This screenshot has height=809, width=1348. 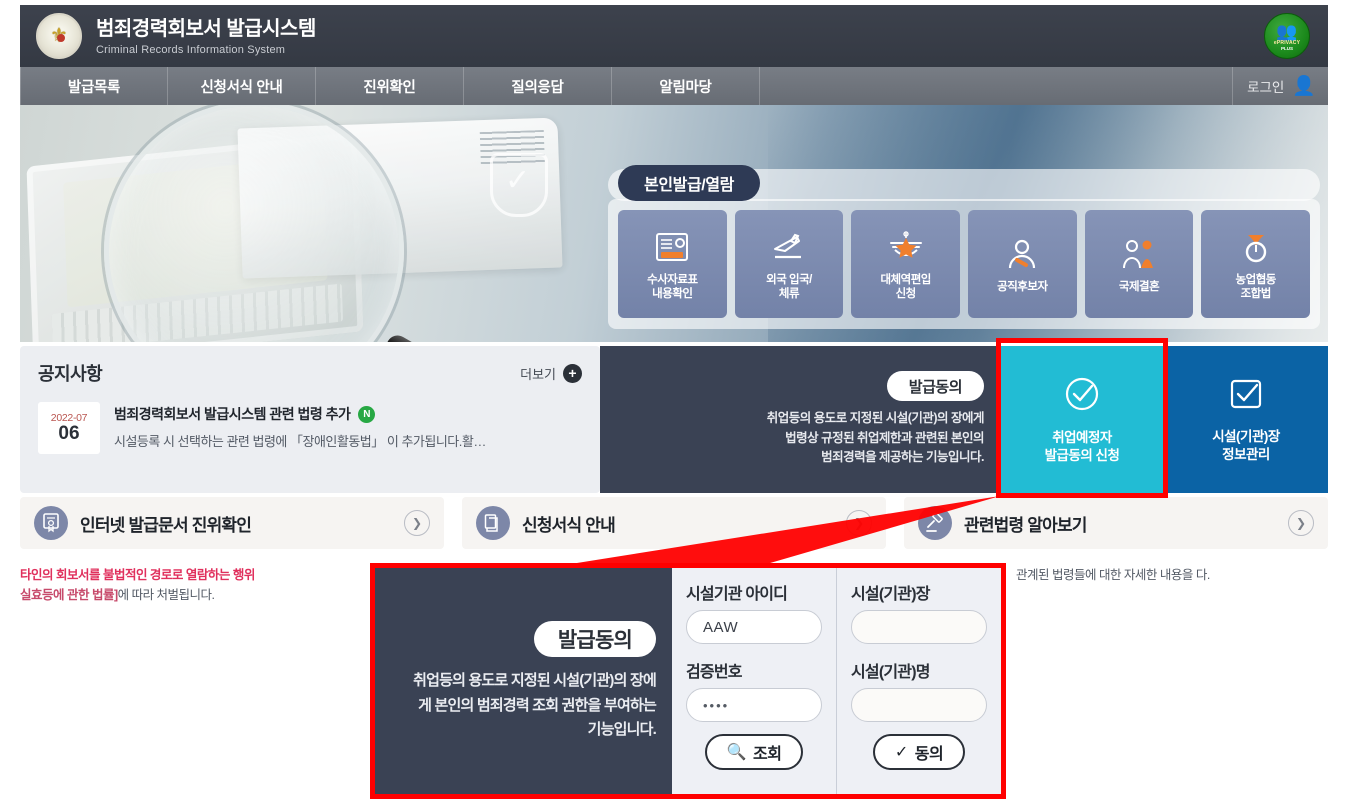 I want to click on shield-check-icon, so click(x=519, y=185).